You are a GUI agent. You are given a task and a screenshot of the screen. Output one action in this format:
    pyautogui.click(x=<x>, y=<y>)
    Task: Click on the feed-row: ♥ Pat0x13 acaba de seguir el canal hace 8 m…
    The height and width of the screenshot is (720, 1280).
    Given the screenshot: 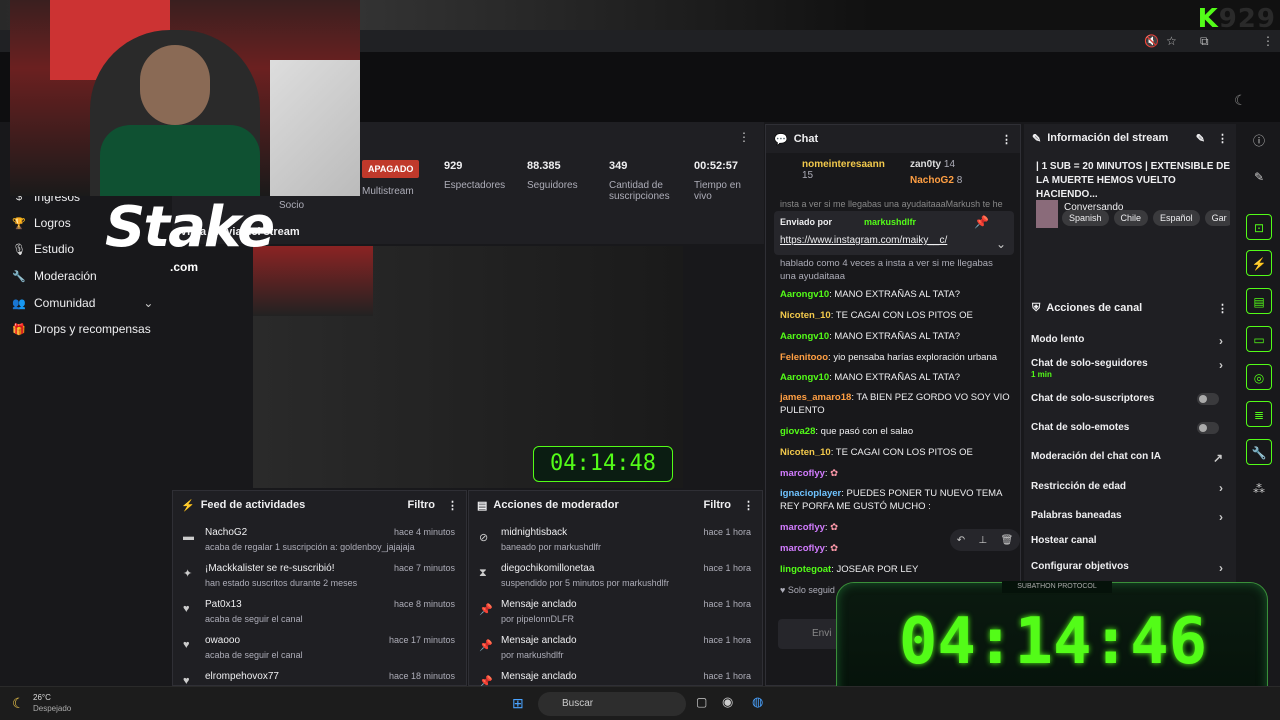 What is the action you would take?
    pyautogui.click(x=319, y=611)
    